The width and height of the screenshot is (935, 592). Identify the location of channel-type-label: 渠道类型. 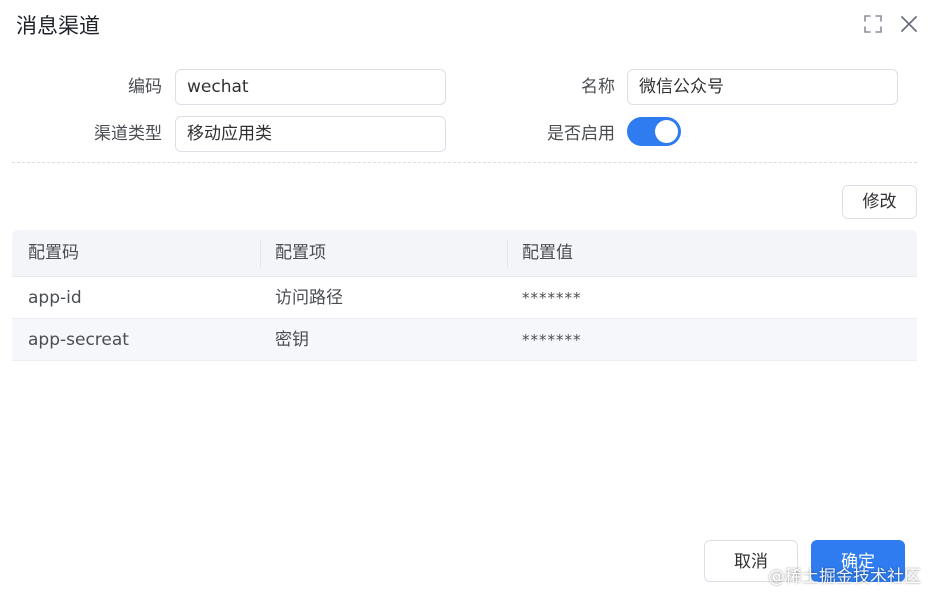
(128, 134).